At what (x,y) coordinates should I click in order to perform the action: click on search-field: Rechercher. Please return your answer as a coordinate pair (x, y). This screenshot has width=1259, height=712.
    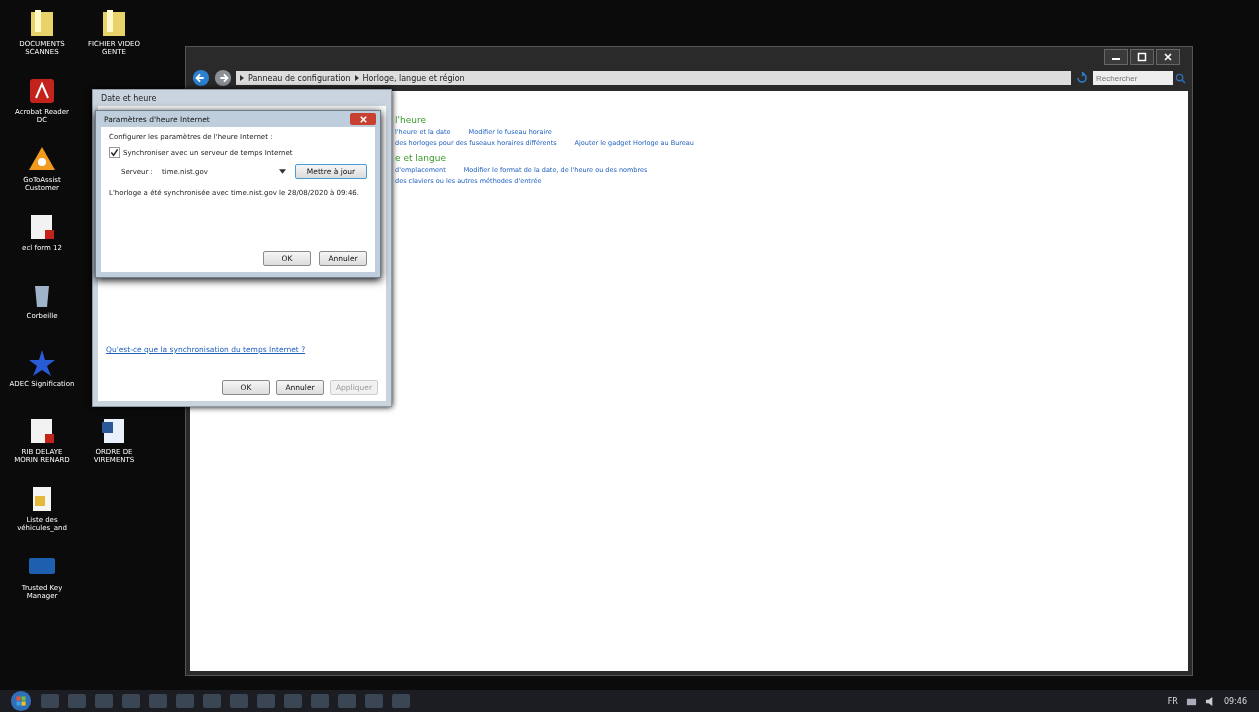
    Looking at the image, I should click on (1133, 78).